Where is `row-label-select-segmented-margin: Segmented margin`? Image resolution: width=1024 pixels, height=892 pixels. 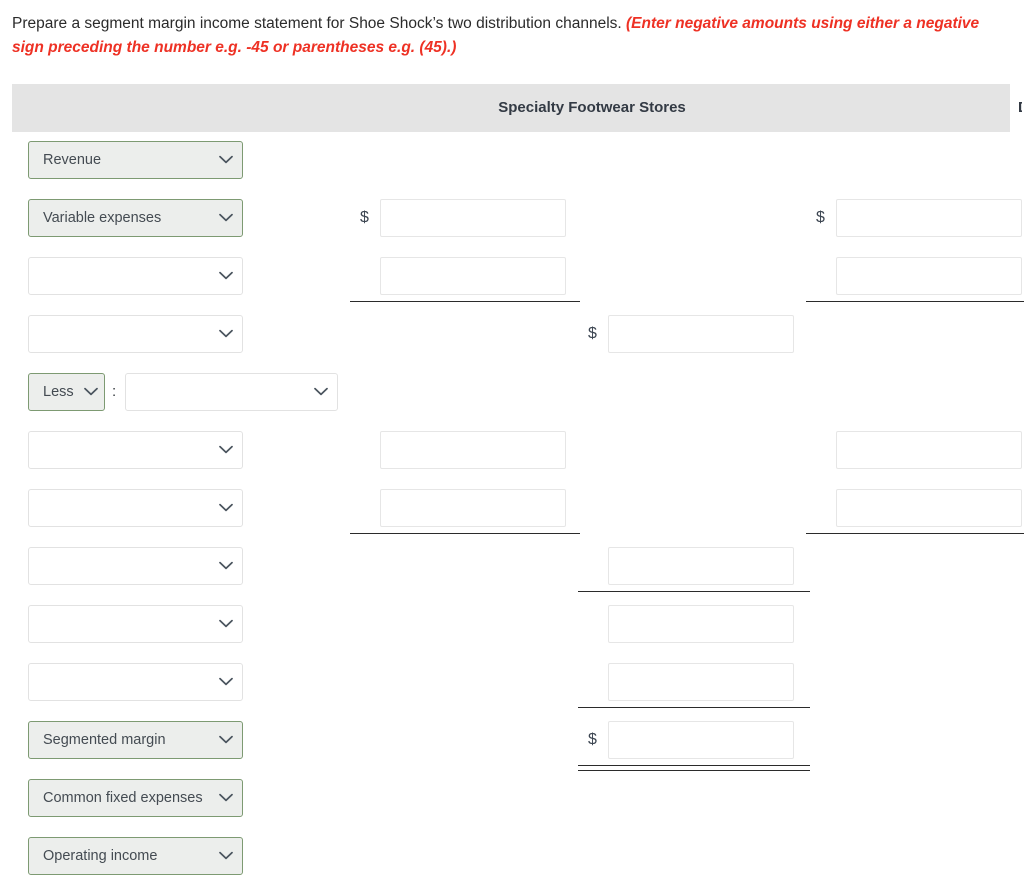
row-label-select-segmented-margin: Segmented margin is located at coordinates (135, 740).